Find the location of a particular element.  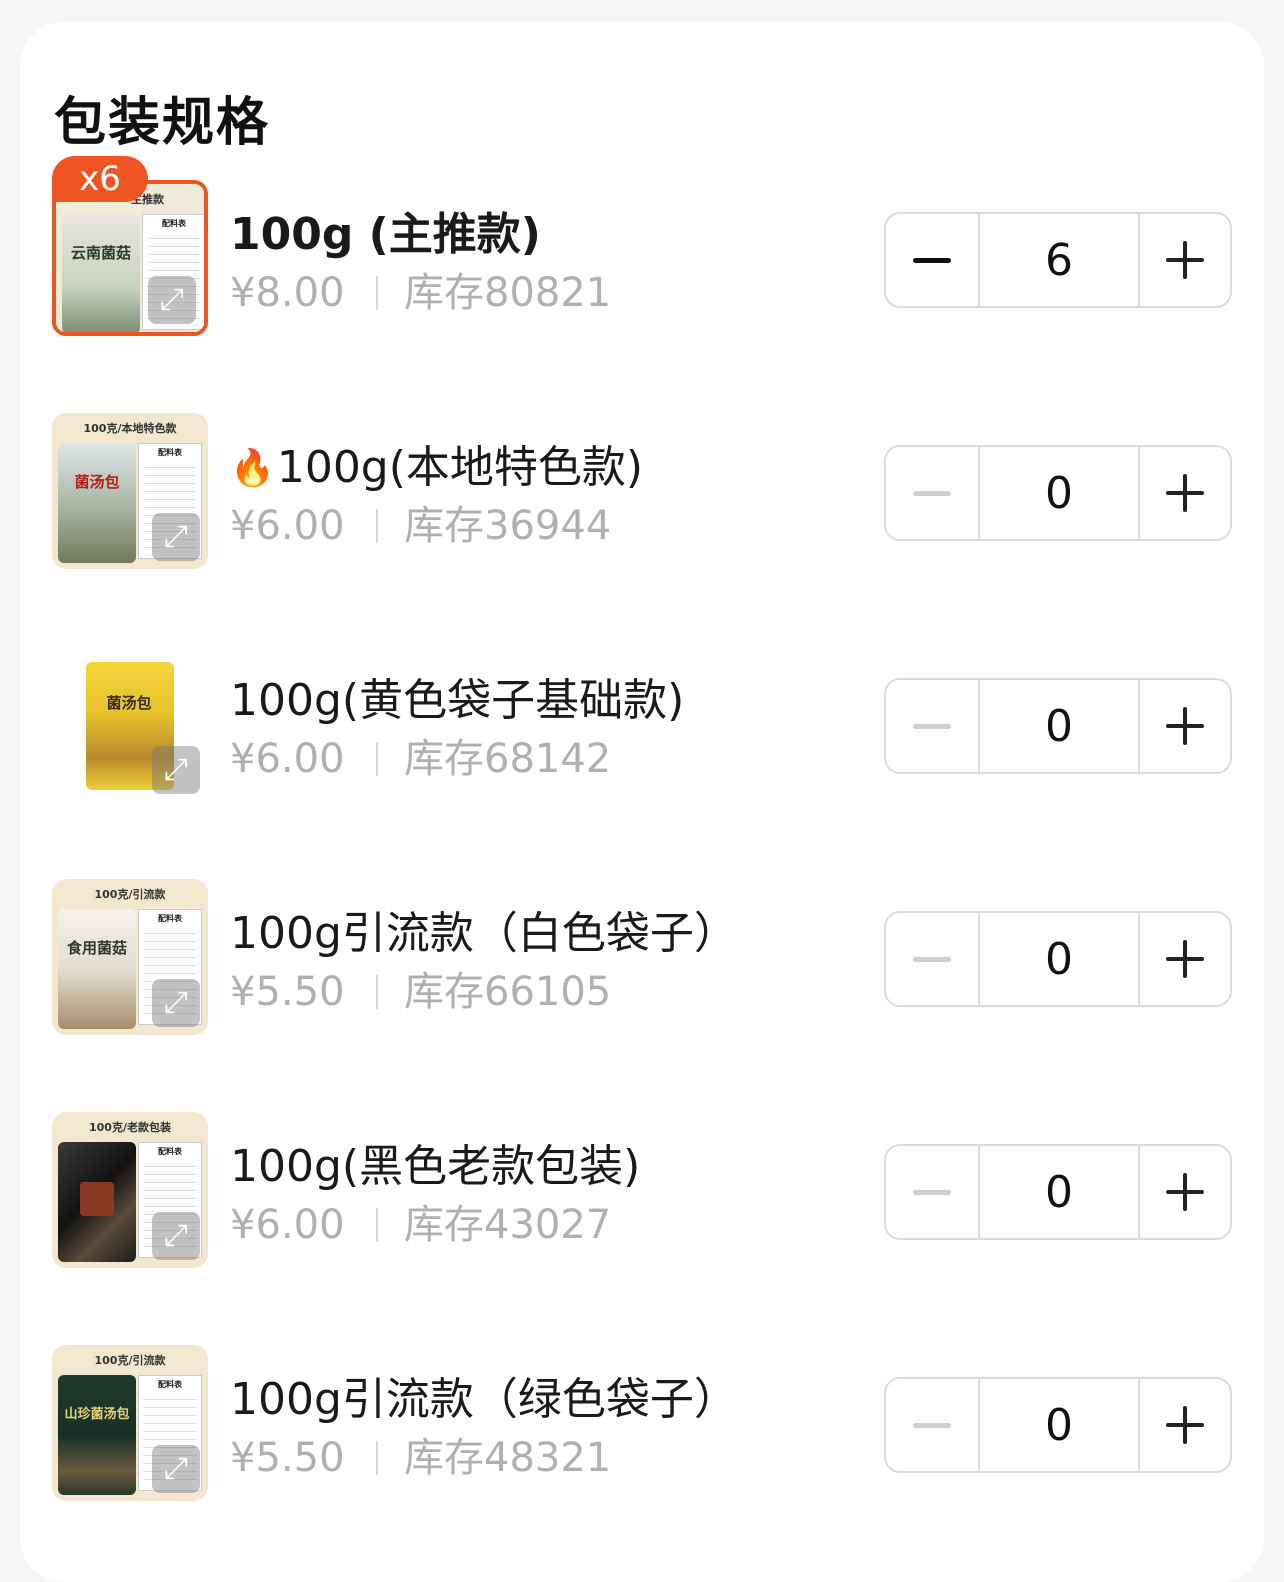

bag-label: 山珍菌汤包 is located at coordinates (97, 1414).